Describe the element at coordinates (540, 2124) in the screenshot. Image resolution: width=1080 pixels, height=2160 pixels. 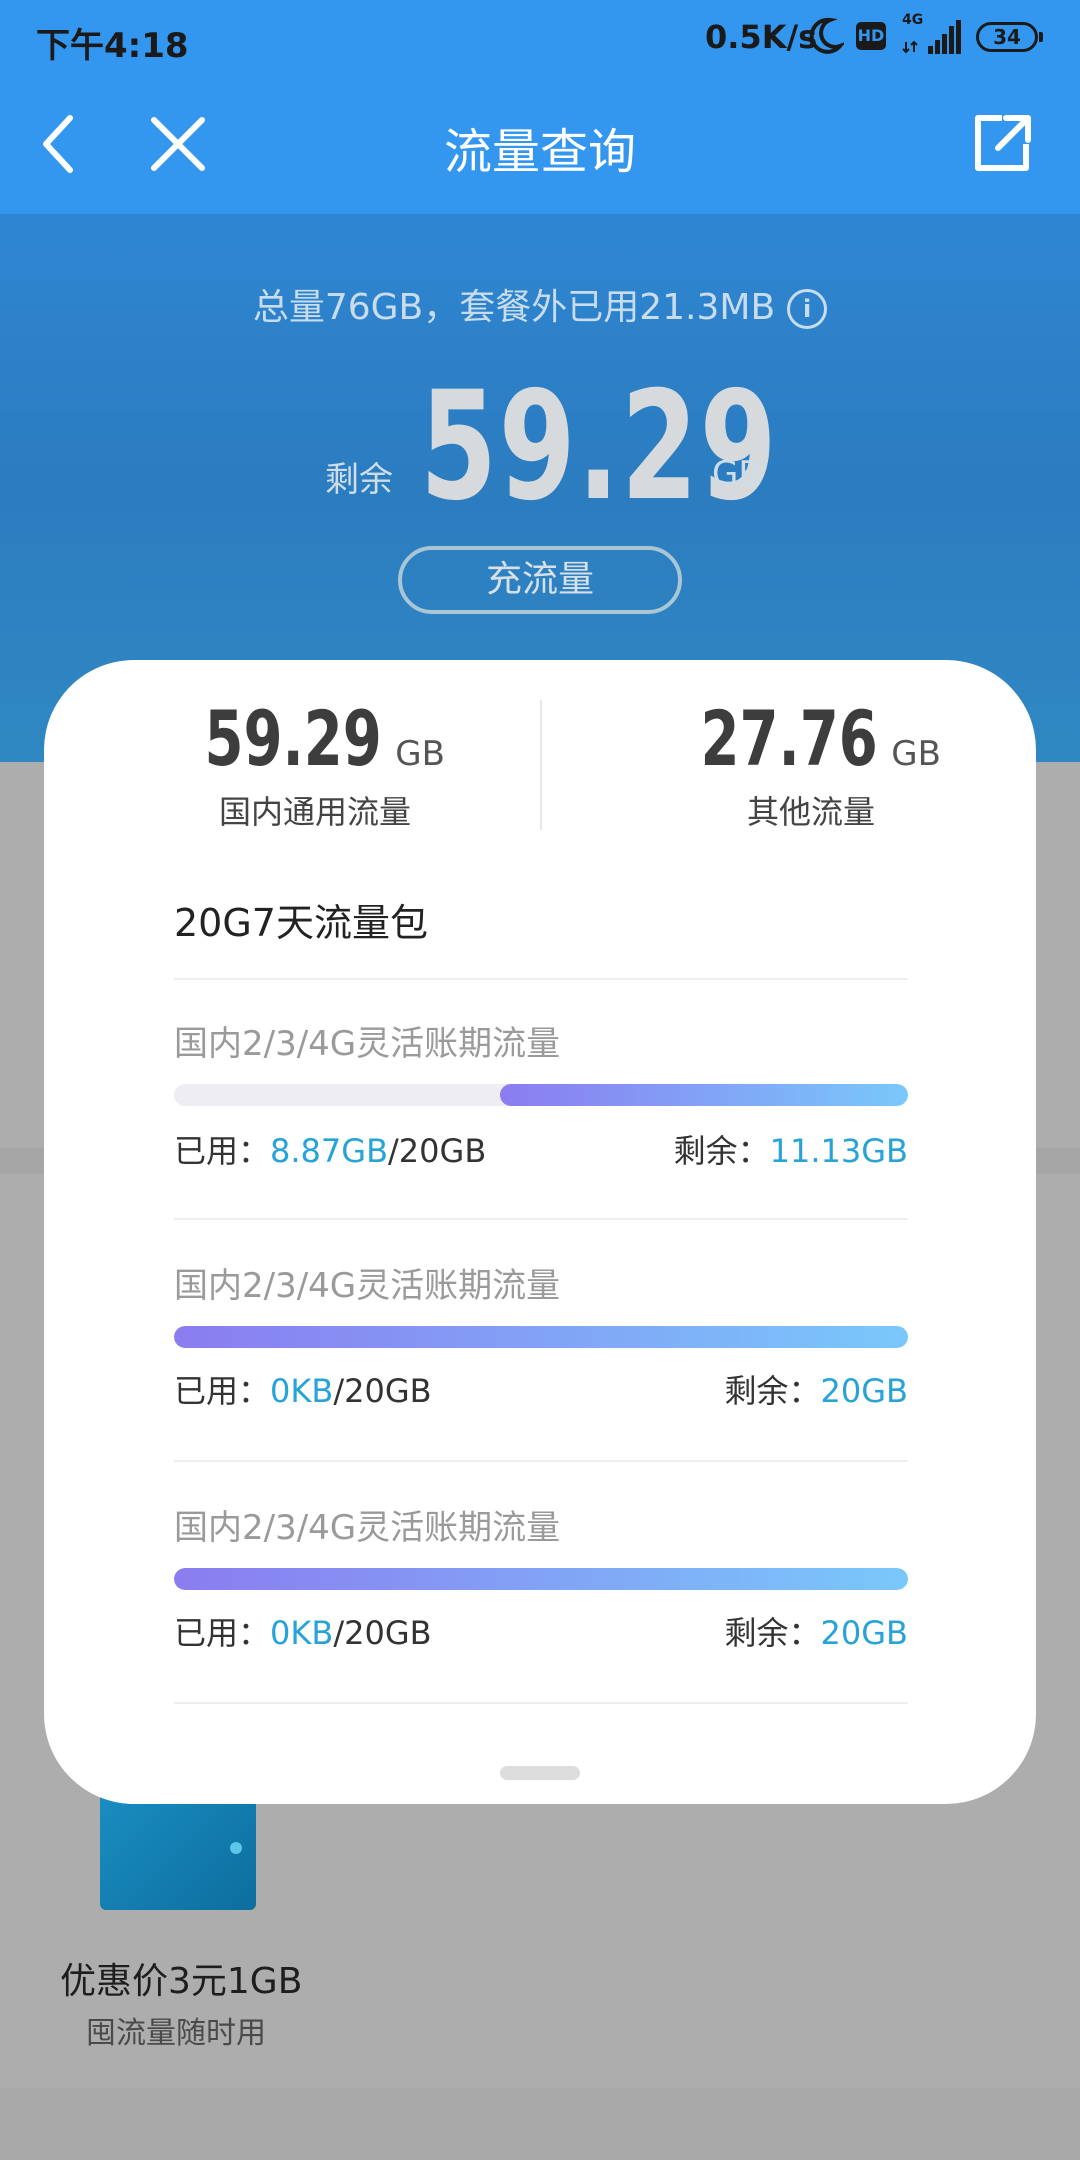
I see `bottom-divider` at that location.